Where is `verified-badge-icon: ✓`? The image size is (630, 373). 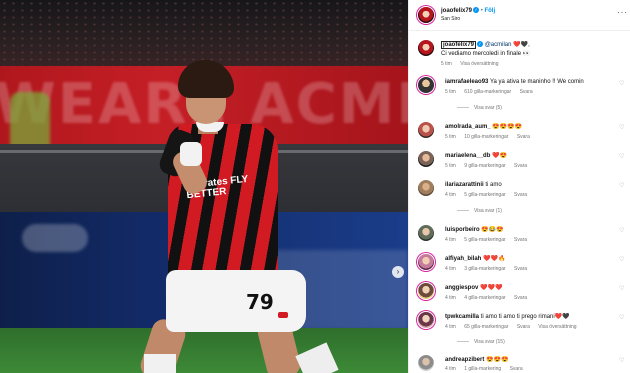
verified-badge-icon: ✓ is located at coordinates (476, 10).